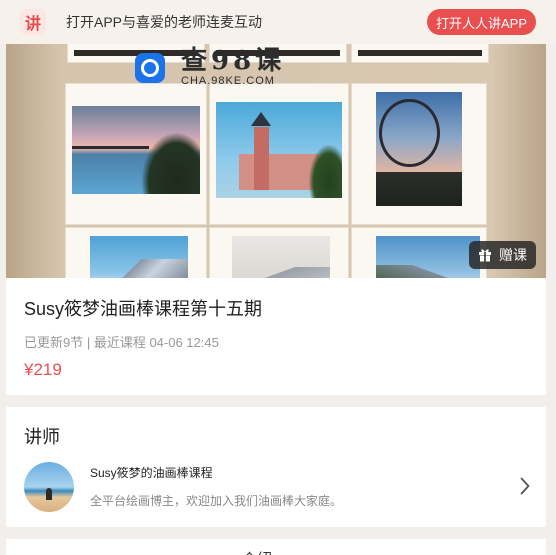  I want to click on painting-lake, so click(136, 154).